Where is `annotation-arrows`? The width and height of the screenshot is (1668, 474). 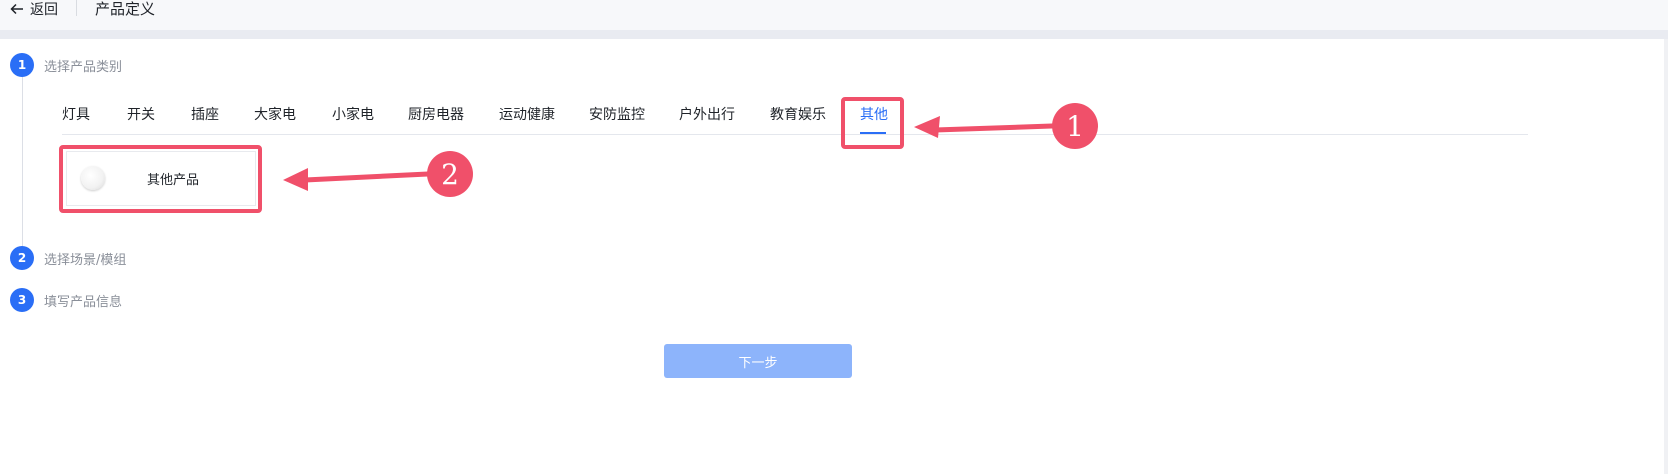
annotation-arrows is located at coordinates (669, 153).